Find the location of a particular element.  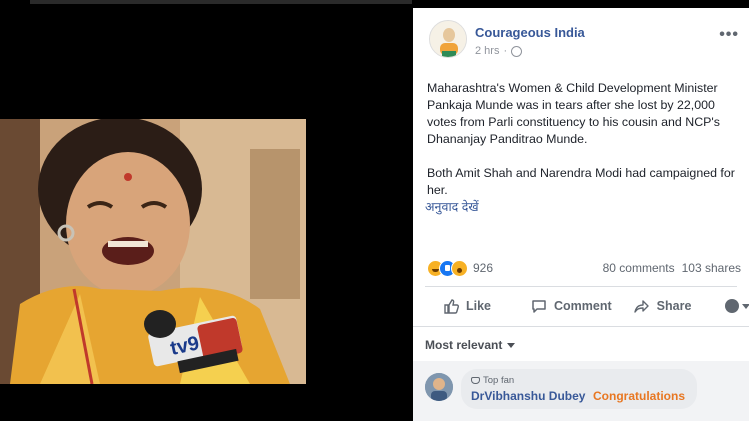

engagement-counts: 80 comments 103 shares is located at coordinates (672, 268).